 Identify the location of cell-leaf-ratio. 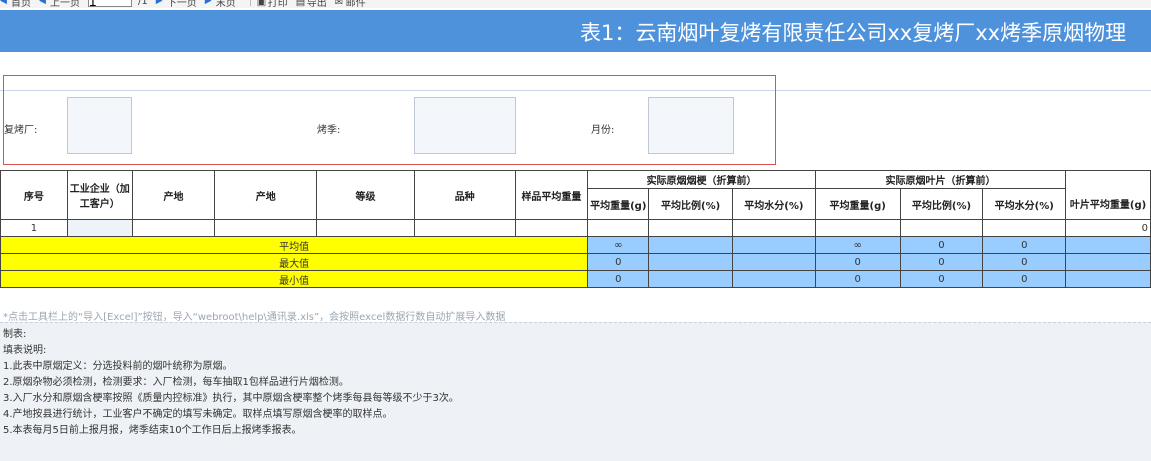
(941, 228).